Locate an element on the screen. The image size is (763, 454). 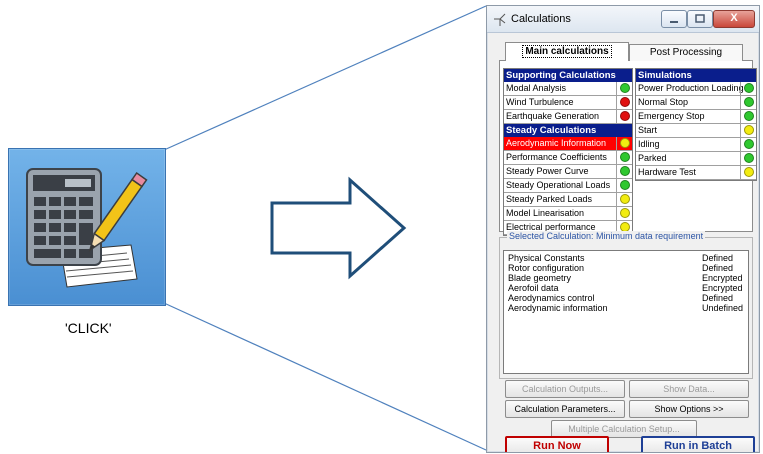
requirement-status: Undefined is located at coordinates (723, 308).